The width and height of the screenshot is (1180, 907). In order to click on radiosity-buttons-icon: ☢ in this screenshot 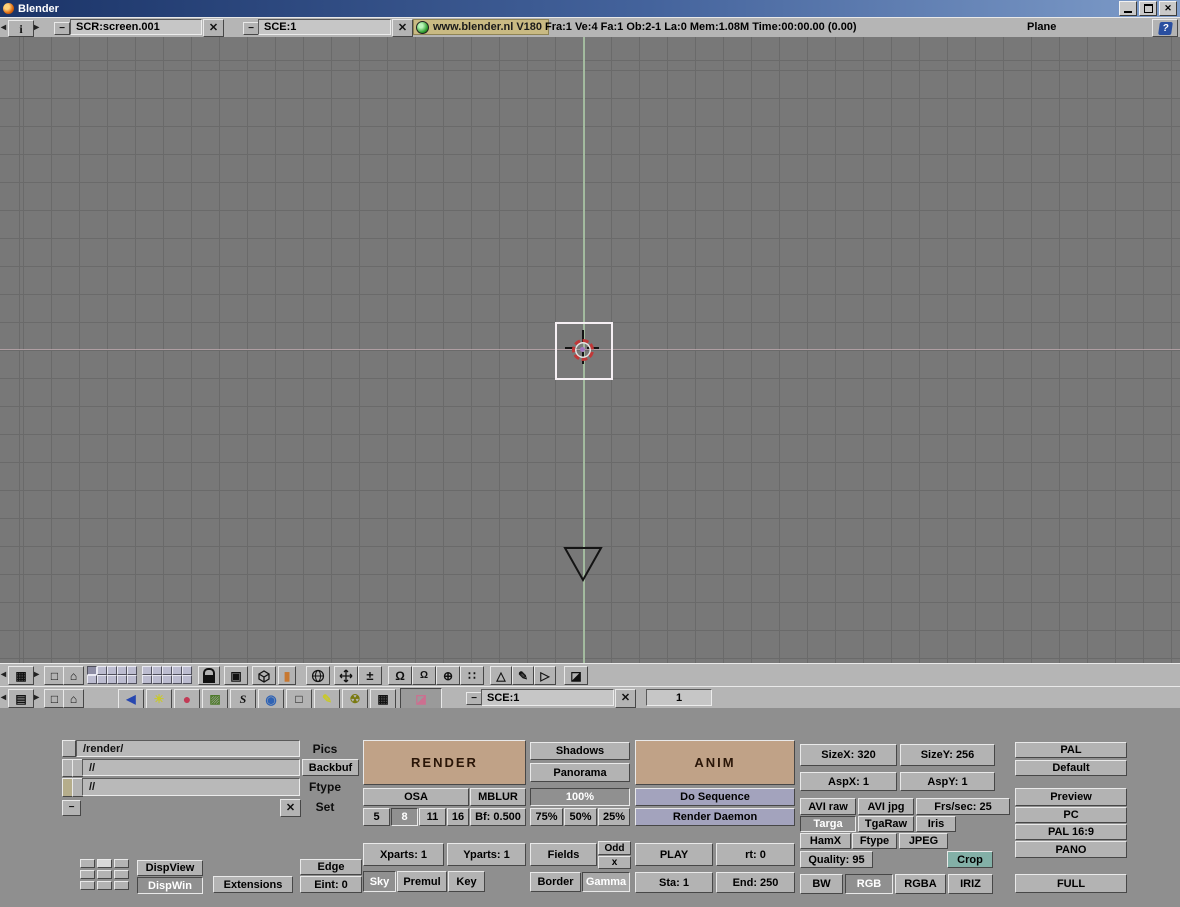, I will do `click(355, 699)`.